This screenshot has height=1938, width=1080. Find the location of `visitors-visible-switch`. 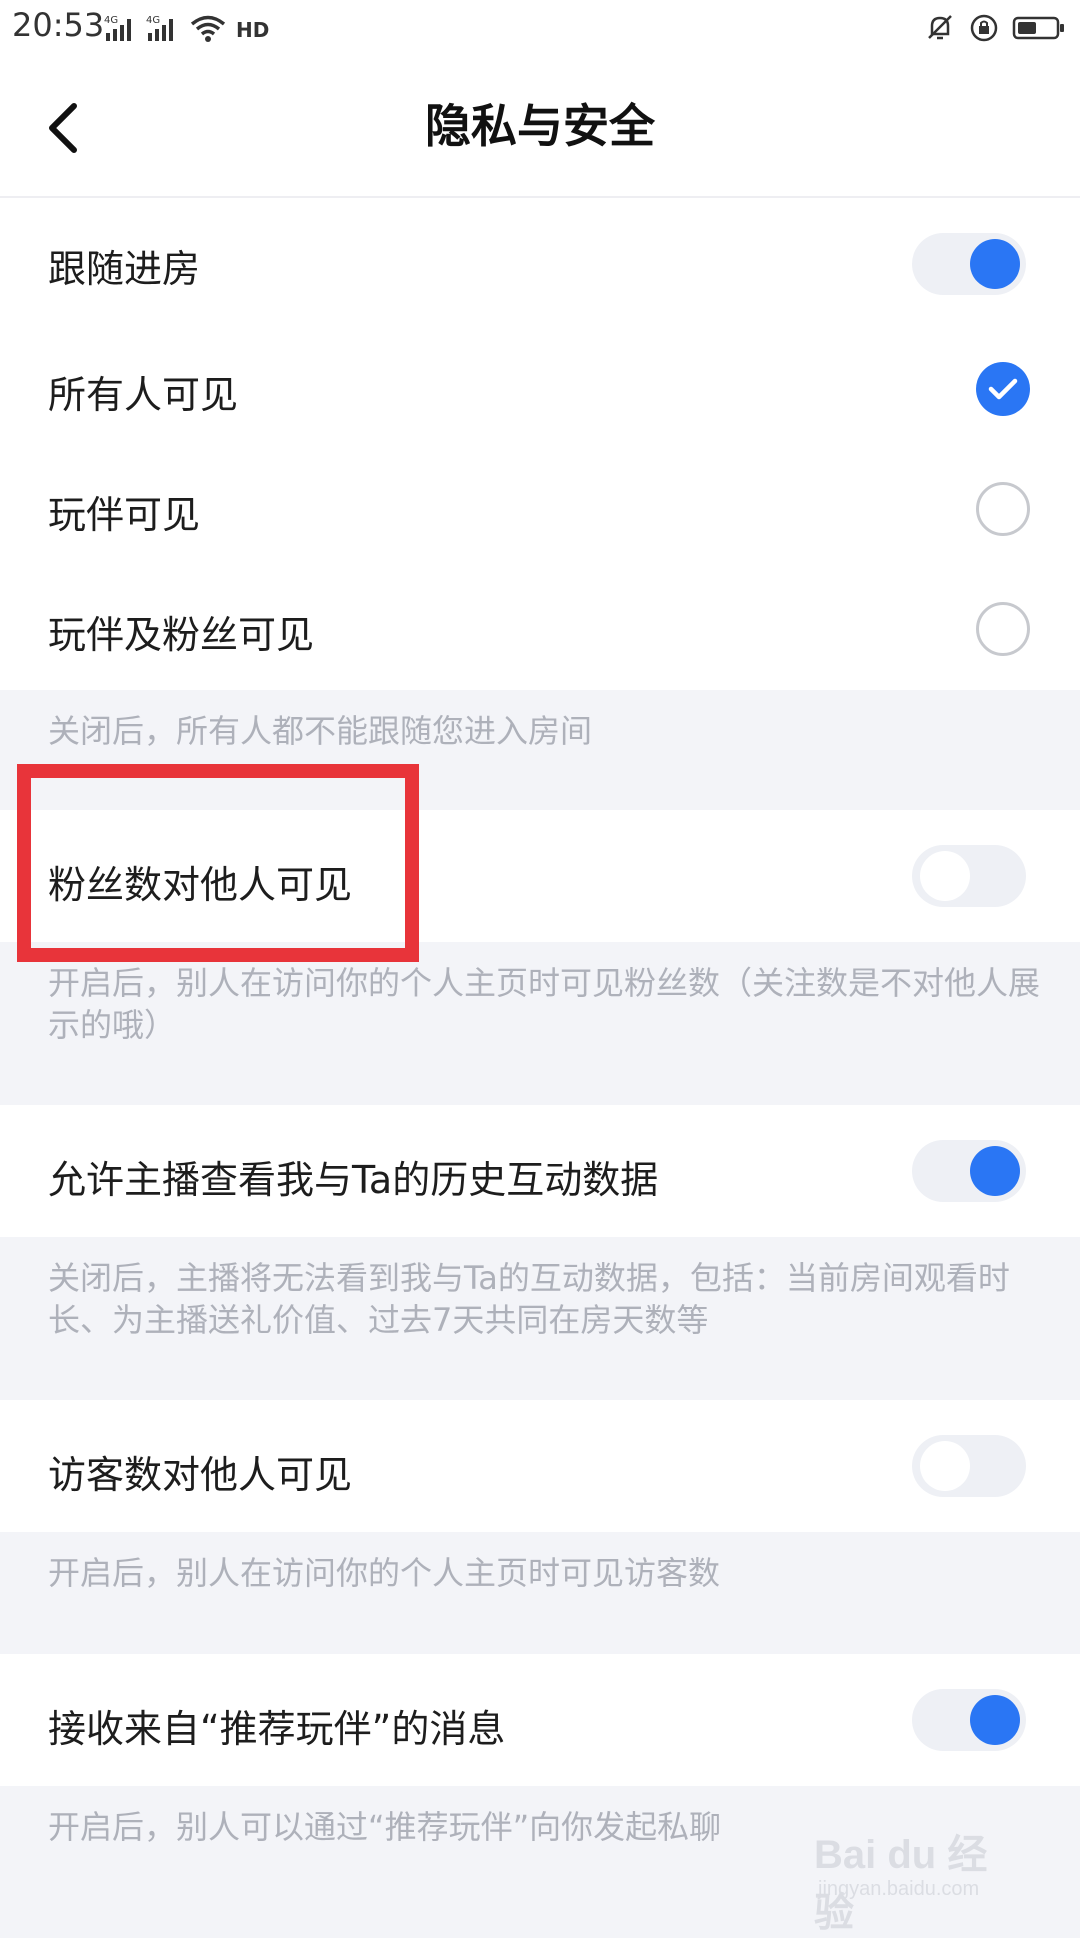

visitors-visible-switch is located at coordinates (969, 1466).